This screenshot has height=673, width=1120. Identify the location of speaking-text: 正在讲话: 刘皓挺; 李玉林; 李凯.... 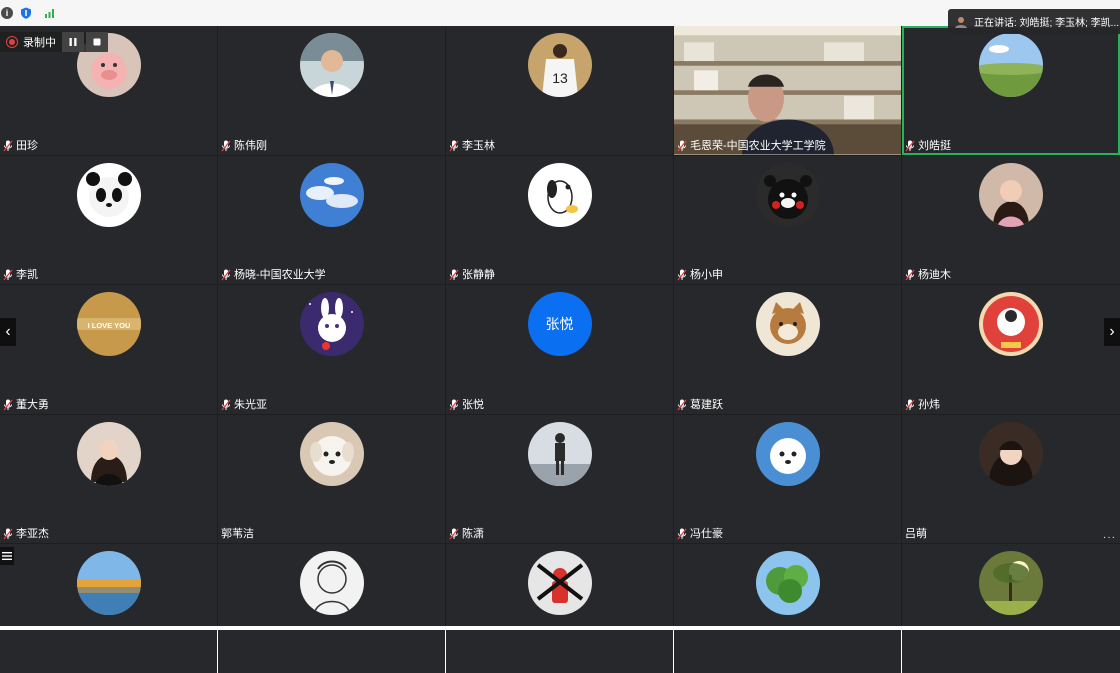
(1047, 23).